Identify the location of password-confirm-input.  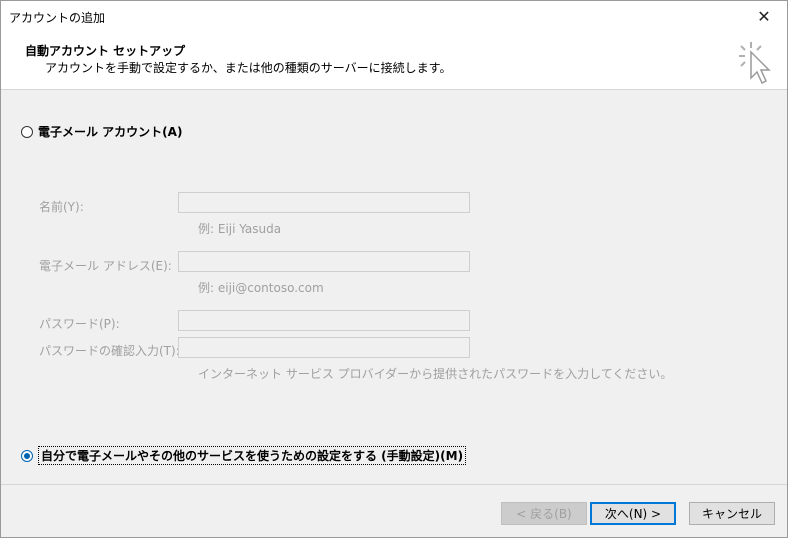
(324, 347).